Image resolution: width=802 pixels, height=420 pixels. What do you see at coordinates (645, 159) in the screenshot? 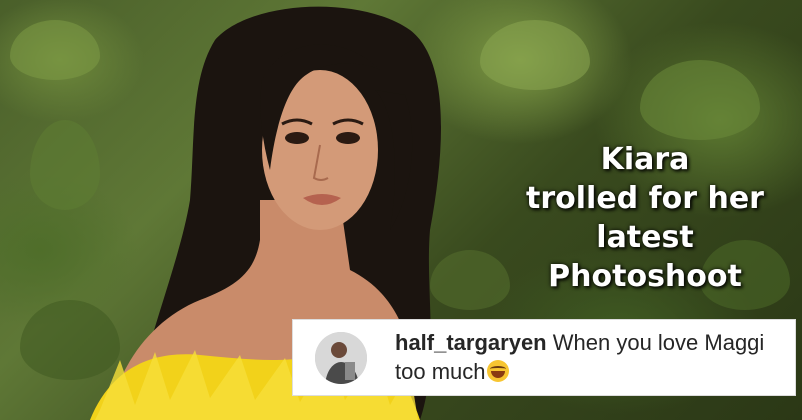
I see `headline-line: Kiara` at bounding box center [645, 159].